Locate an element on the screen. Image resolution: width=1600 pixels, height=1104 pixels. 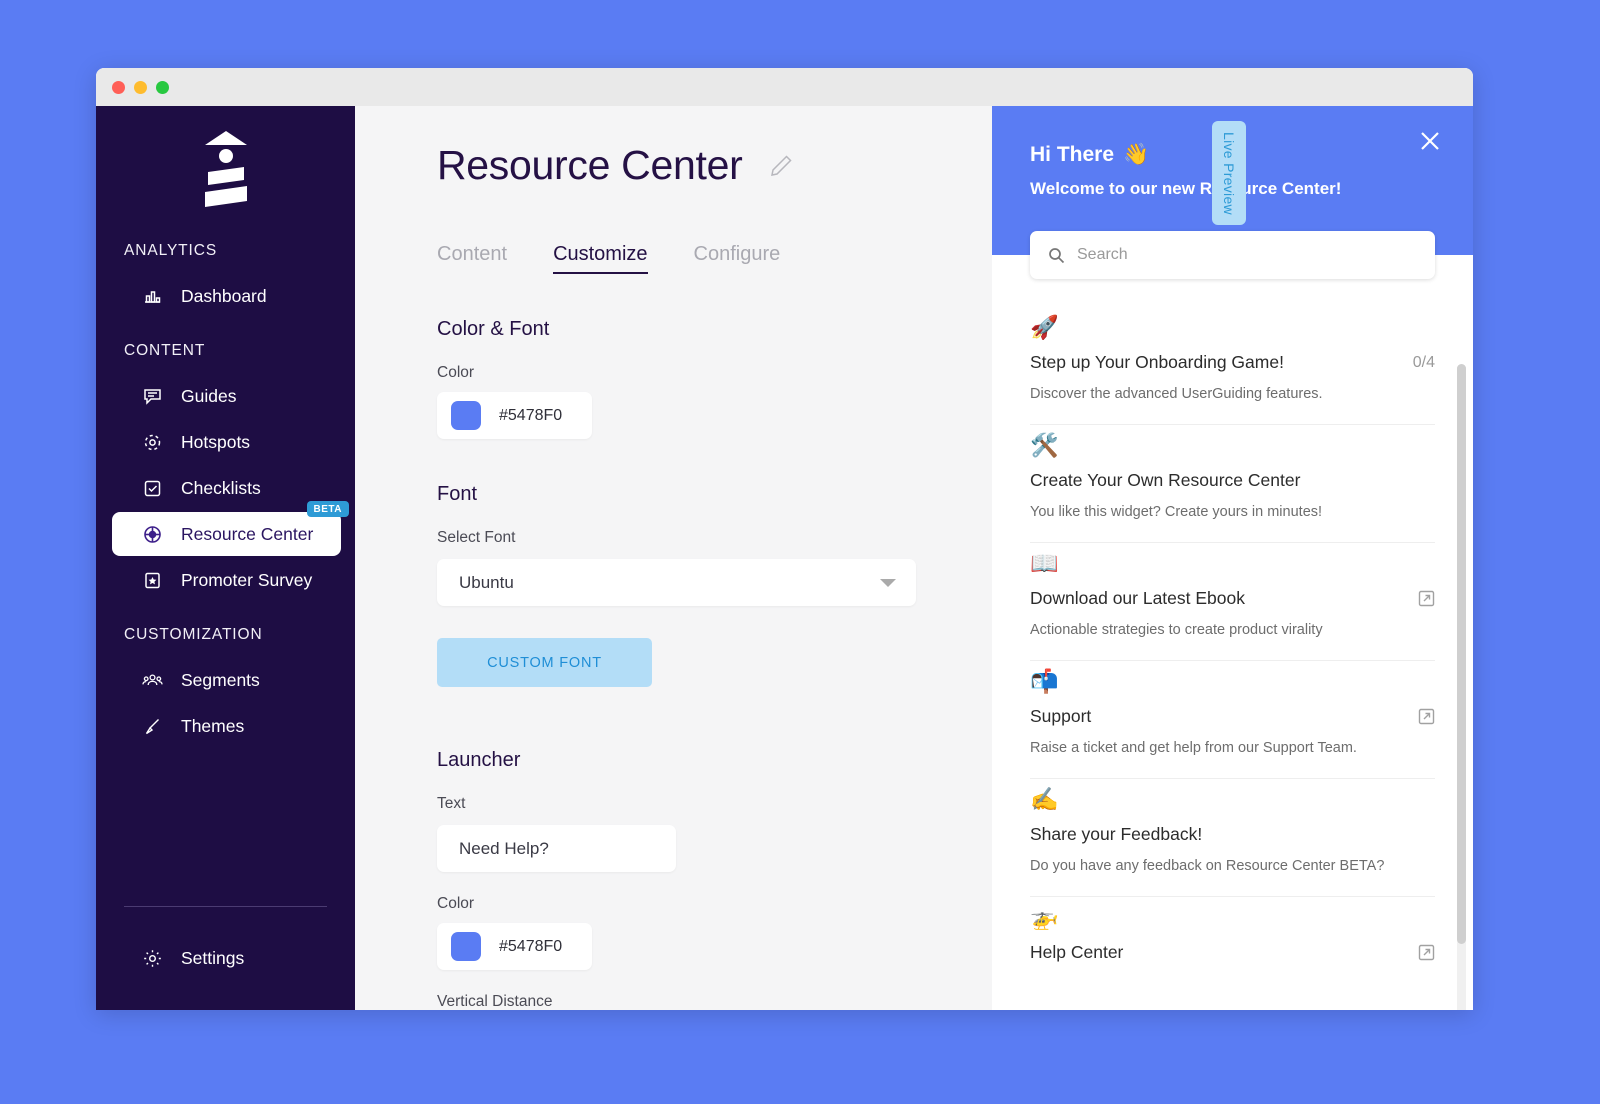
helicopter-emoji: 🚁 is located at coordinates (1044, 918).